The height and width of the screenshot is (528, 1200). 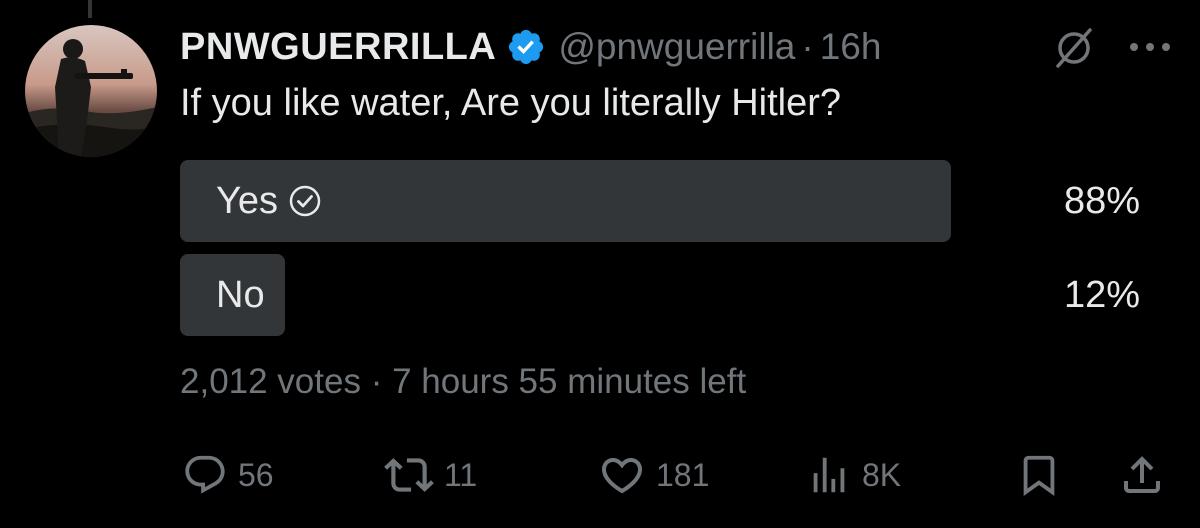 What do you see at coordinates (1150, 47) in the screenshot?
I see `more-options-icon` at bounding box center [1150, 47].